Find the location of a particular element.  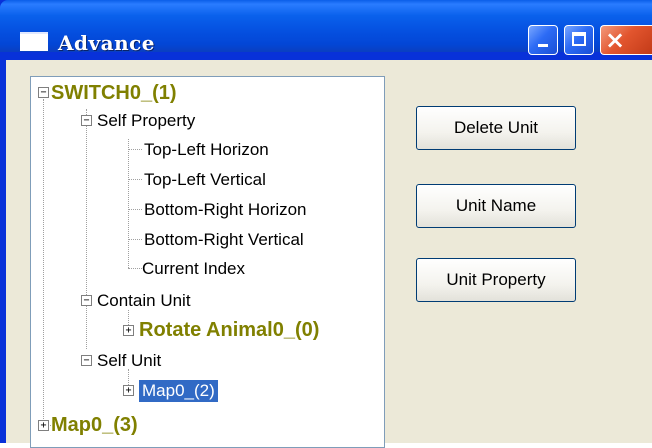

close-button: × is located at coordinates (626, 40).